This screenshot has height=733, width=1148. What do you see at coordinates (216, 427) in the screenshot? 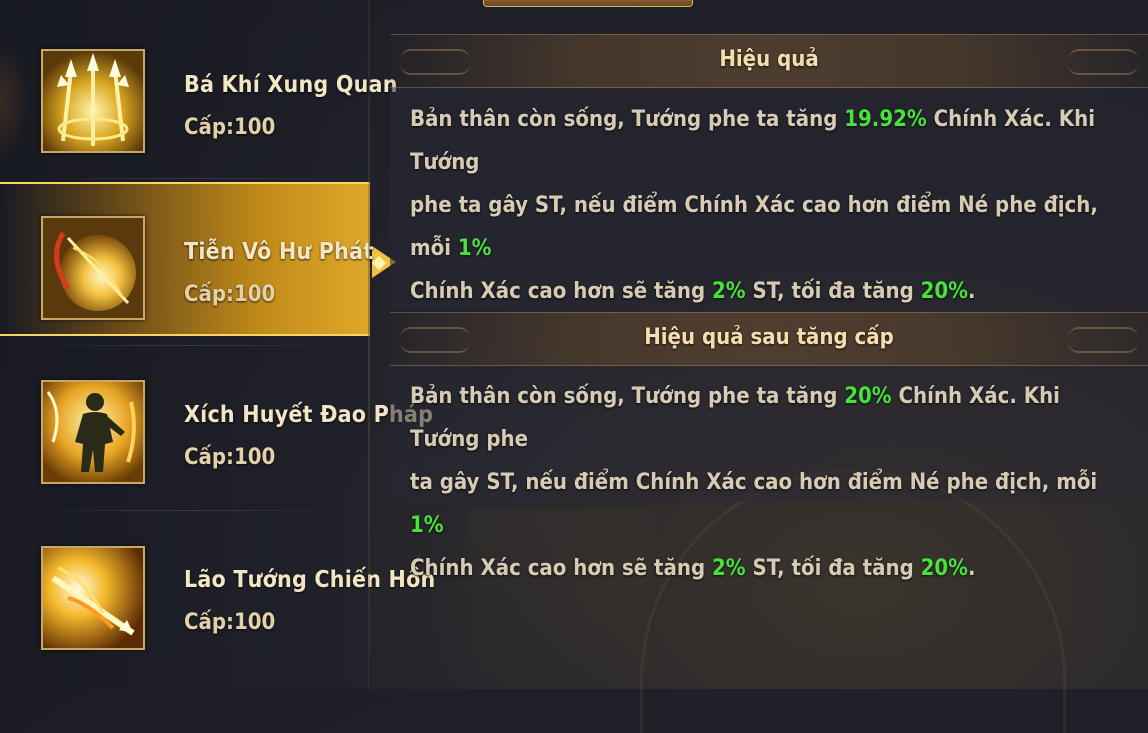
I see `skill-item-xich-huyet-dao-phap: Xích Huyết Đao Pháp Cấp:100` at bounding box center [216, 427].